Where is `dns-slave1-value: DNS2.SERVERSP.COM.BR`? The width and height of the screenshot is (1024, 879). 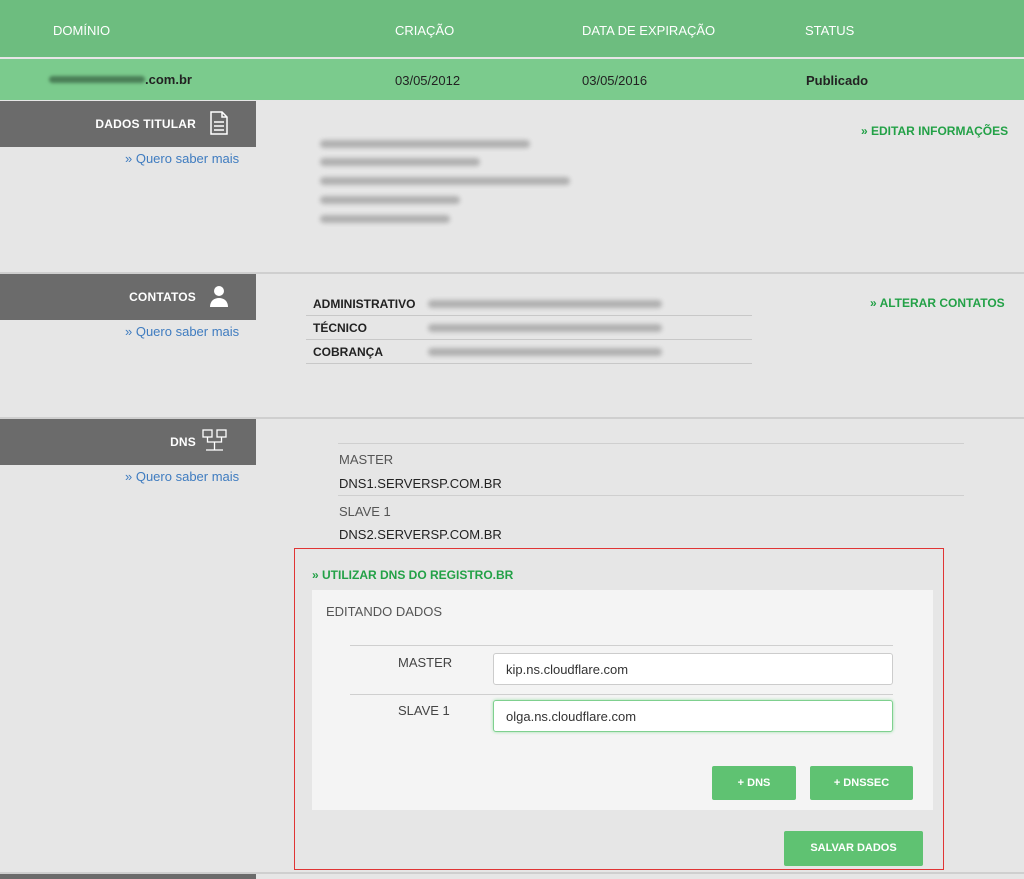
dns-slave1-value: DNS2.SERVERSP.COM.BR is located at coordinates (420, 534).